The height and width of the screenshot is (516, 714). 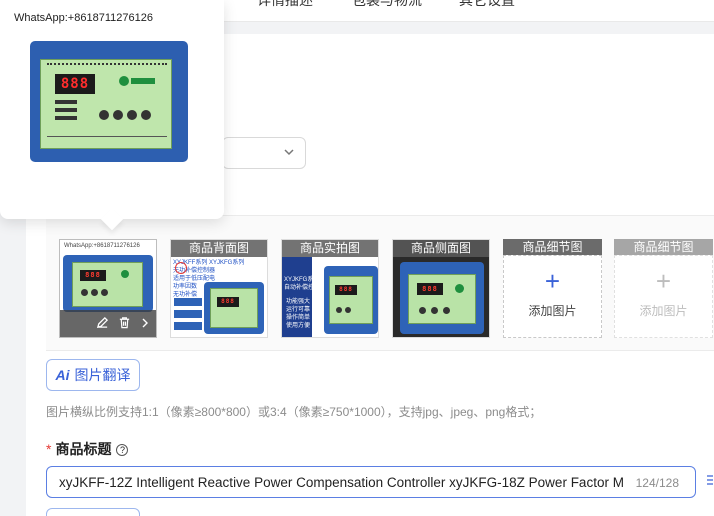 What do you see at coordinates (441, 248) in the screenshot?
I see `image-slot-caption: 商品侧面图` at bounding box center [441, 248].